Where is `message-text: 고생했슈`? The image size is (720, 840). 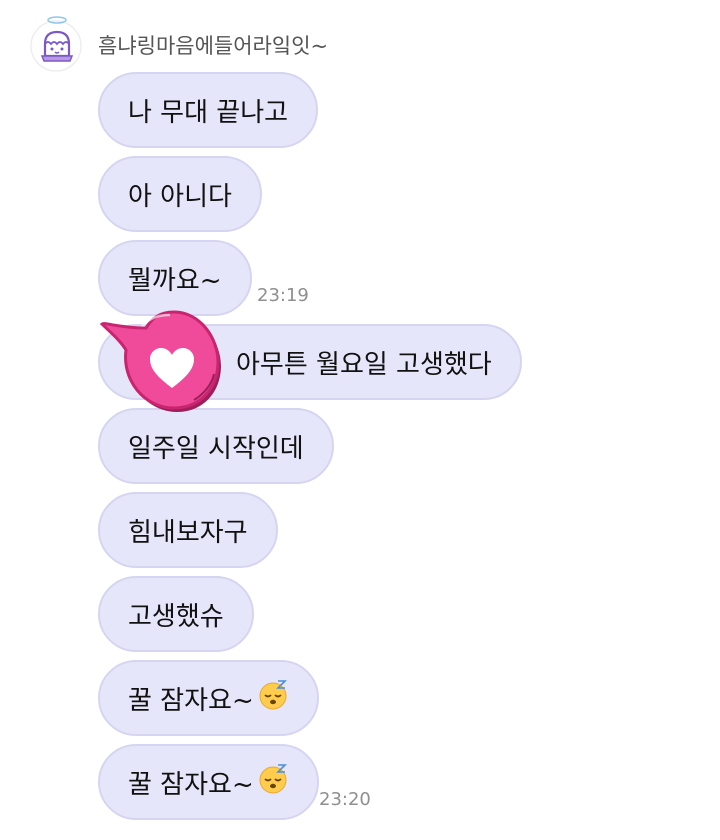
message-text: 고생했슈 is located at coordinates (176, 616).